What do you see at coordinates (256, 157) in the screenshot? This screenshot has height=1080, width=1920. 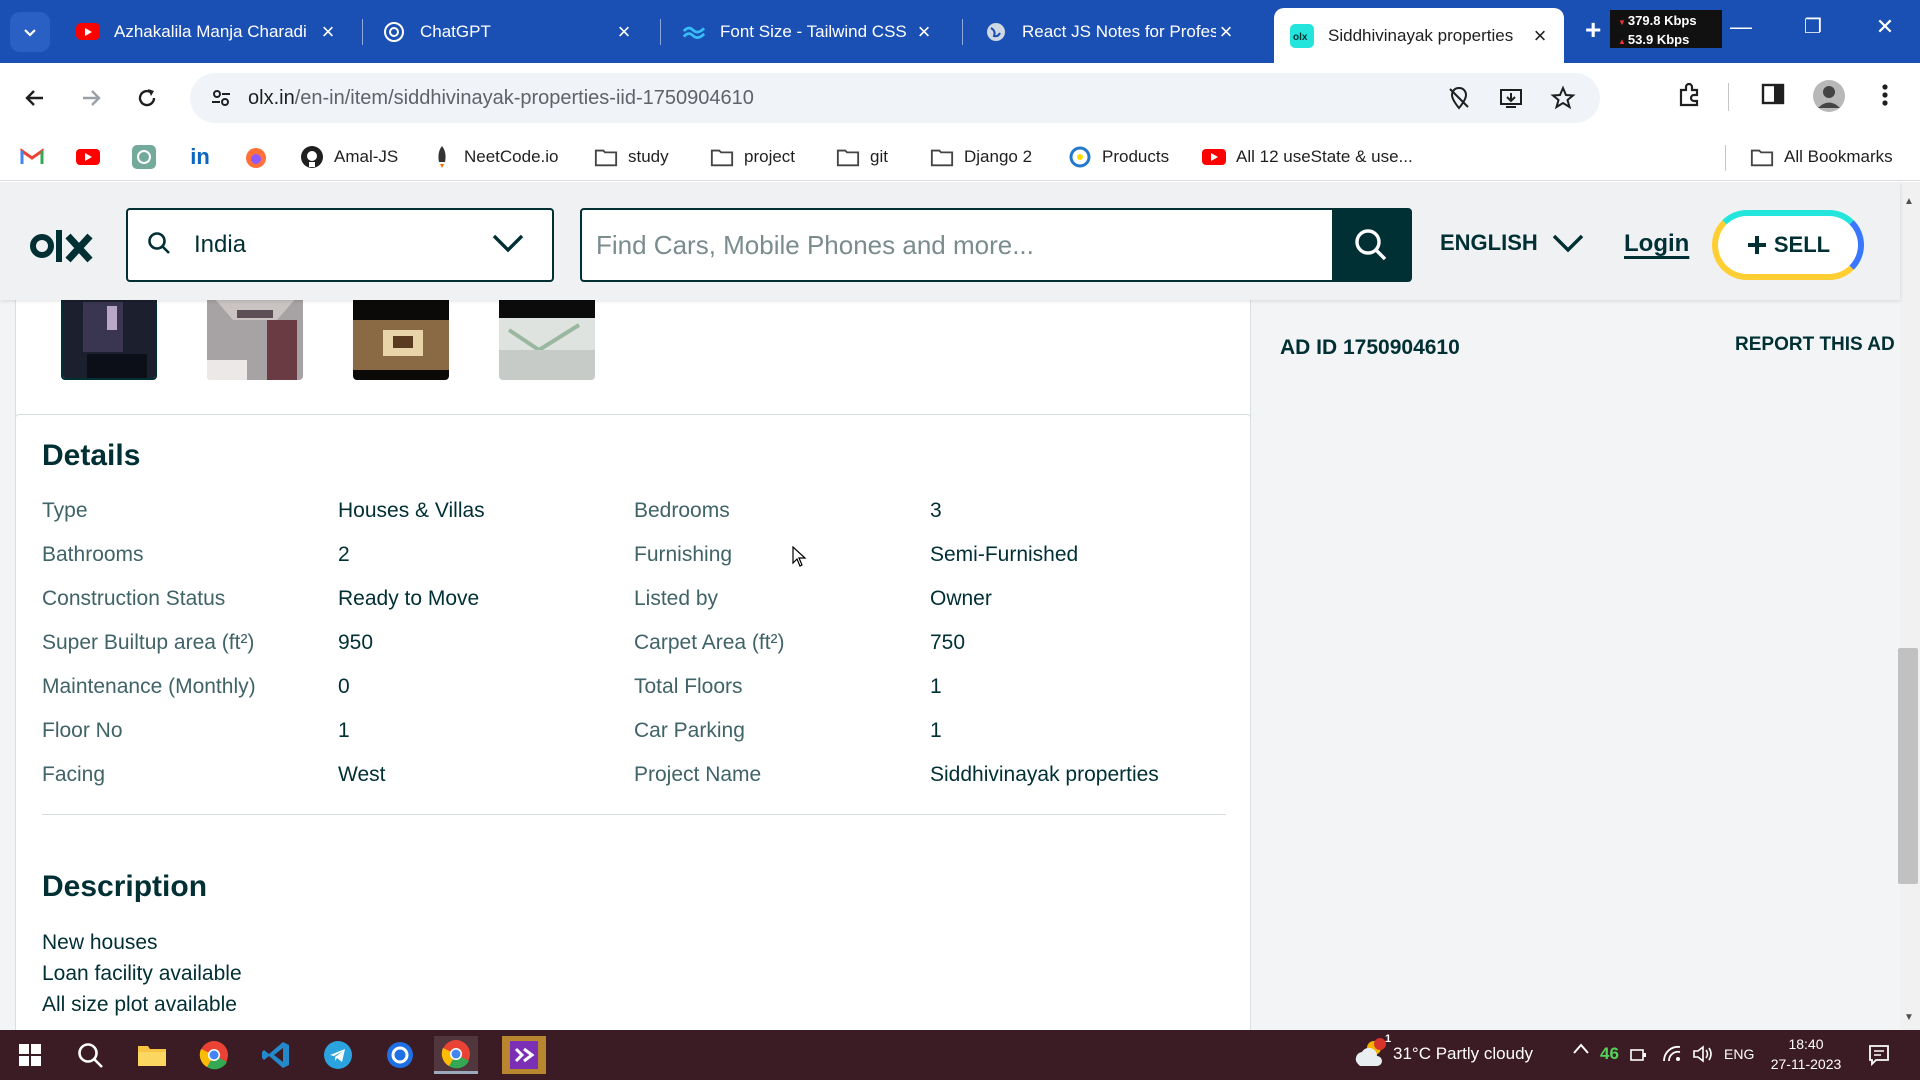 I see `firefox-icon` at bounding box center [256, 157].